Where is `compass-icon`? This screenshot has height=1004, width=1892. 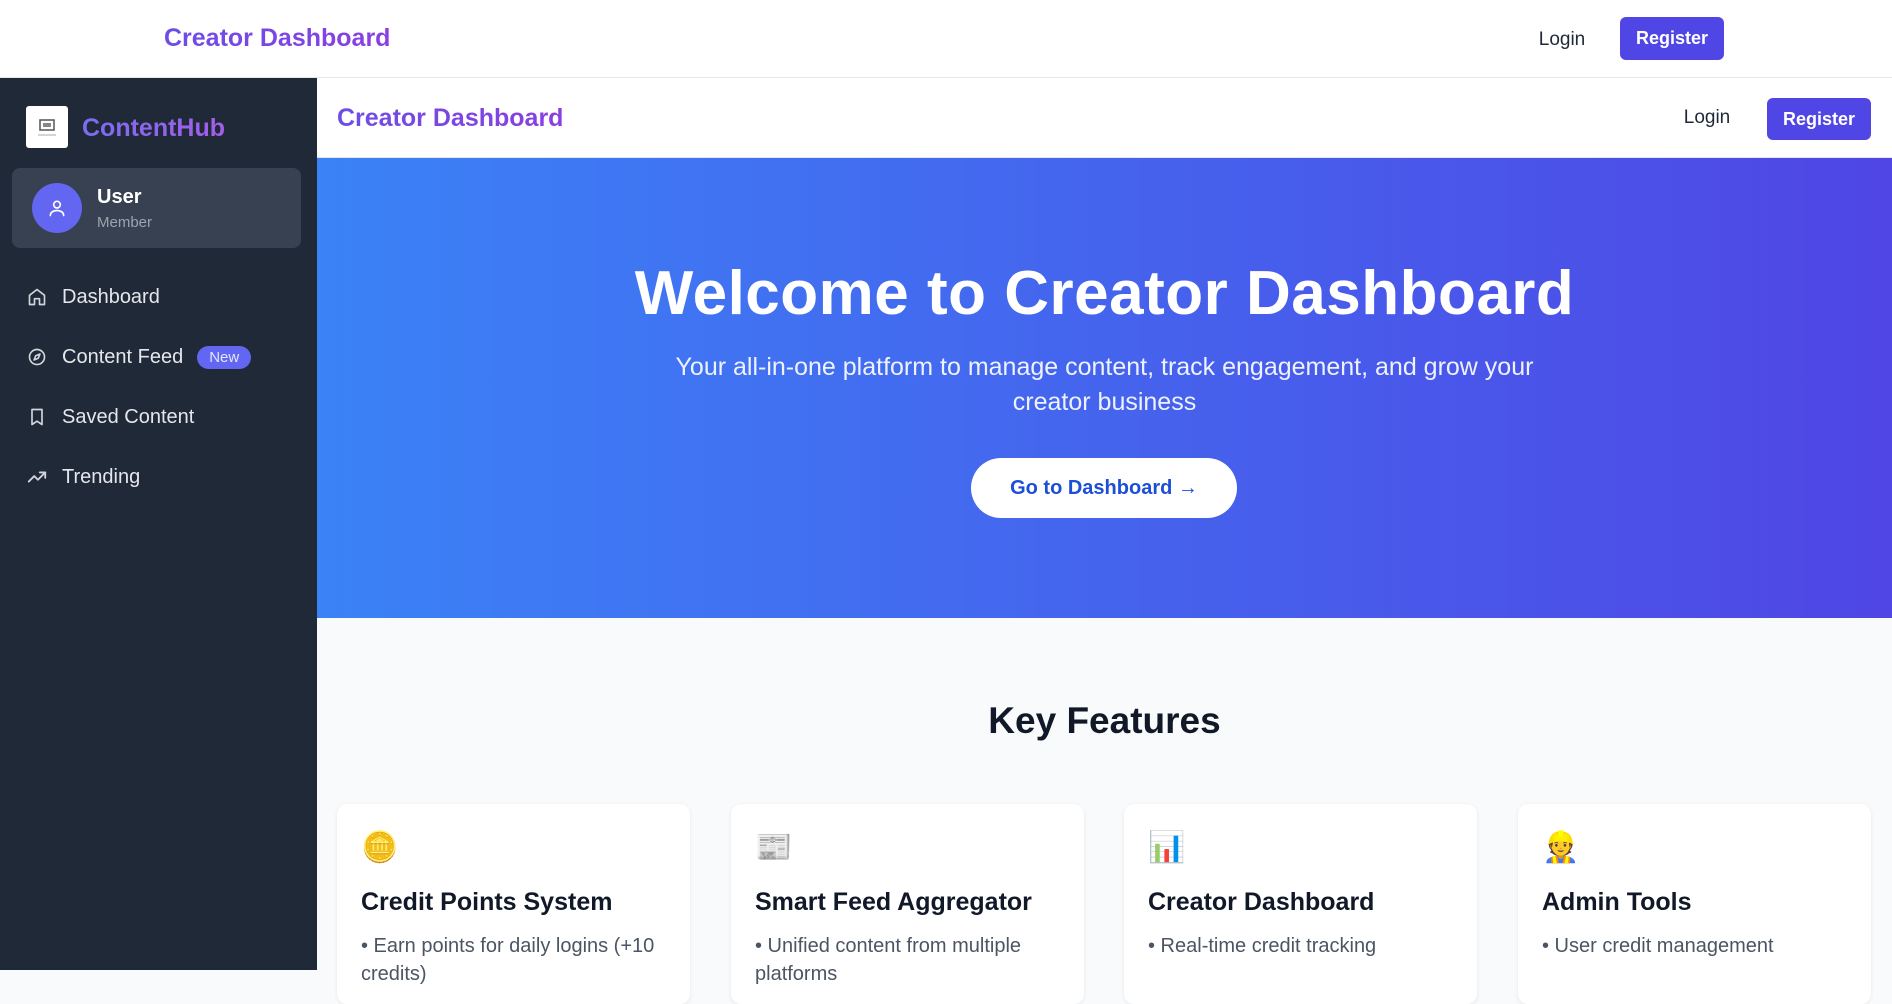
compass-icon is located at coordinates (37, 357).